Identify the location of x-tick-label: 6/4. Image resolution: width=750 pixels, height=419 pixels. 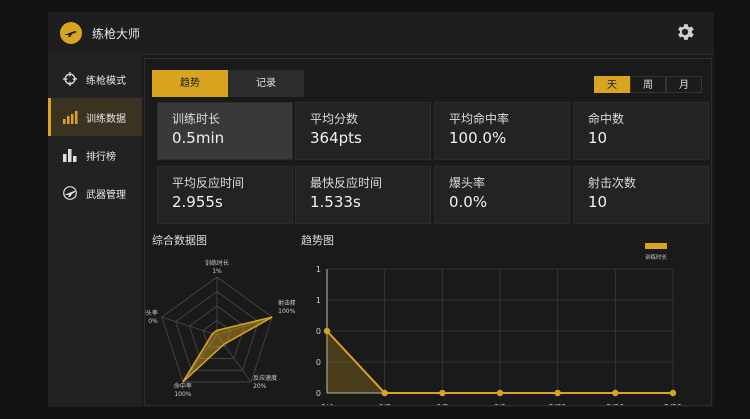
(327, 404).